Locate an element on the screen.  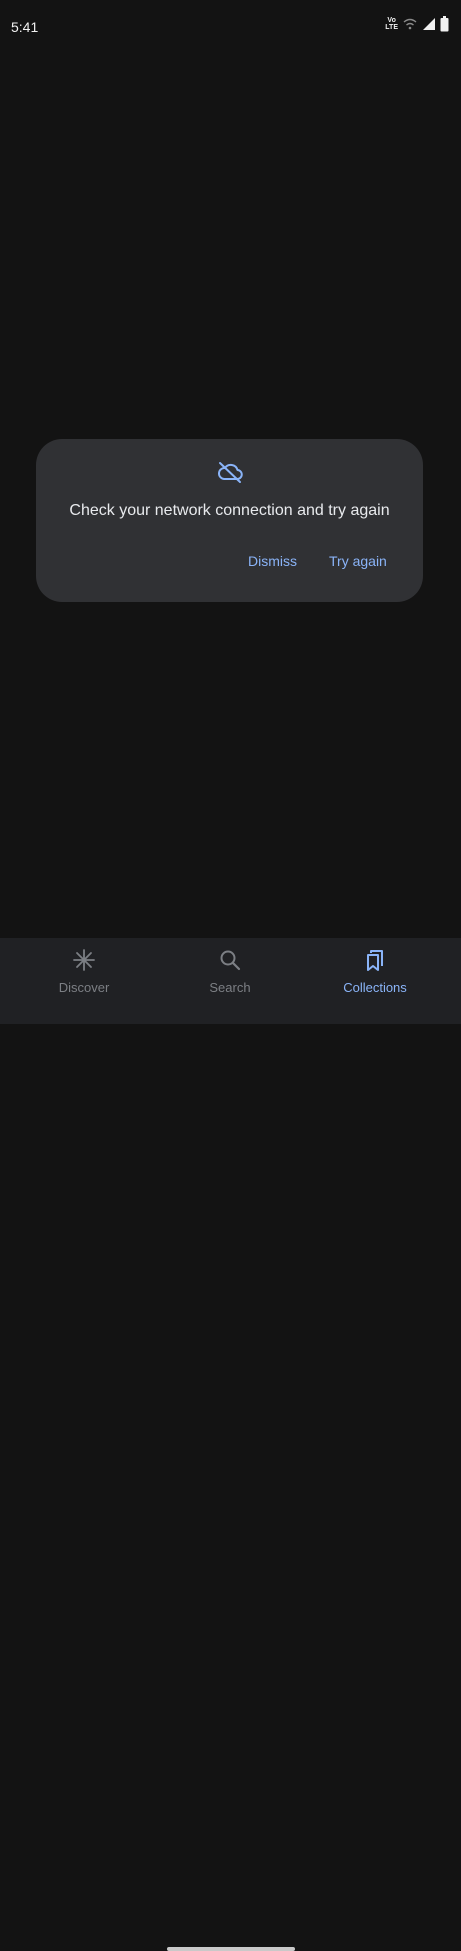
wifi-calling-icon is located at coordinates (410, 24).